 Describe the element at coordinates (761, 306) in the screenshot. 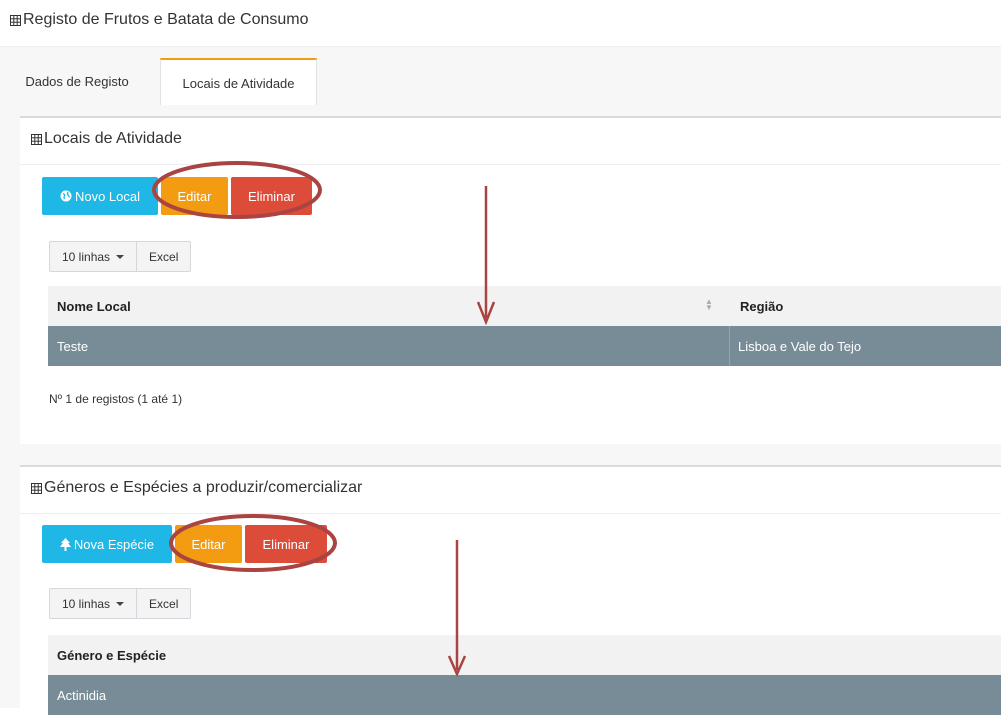

I see `column-header-regiao: Região` at that location.